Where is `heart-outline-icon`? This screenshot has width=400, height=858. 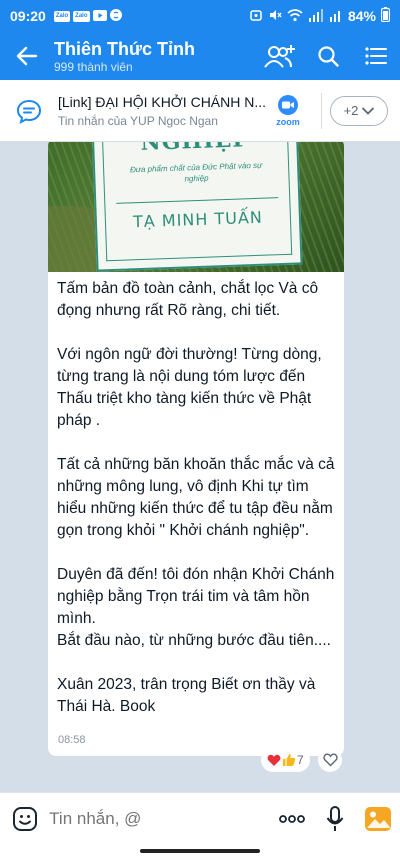
heart-outline-icon is located at coordinates (330, 760).